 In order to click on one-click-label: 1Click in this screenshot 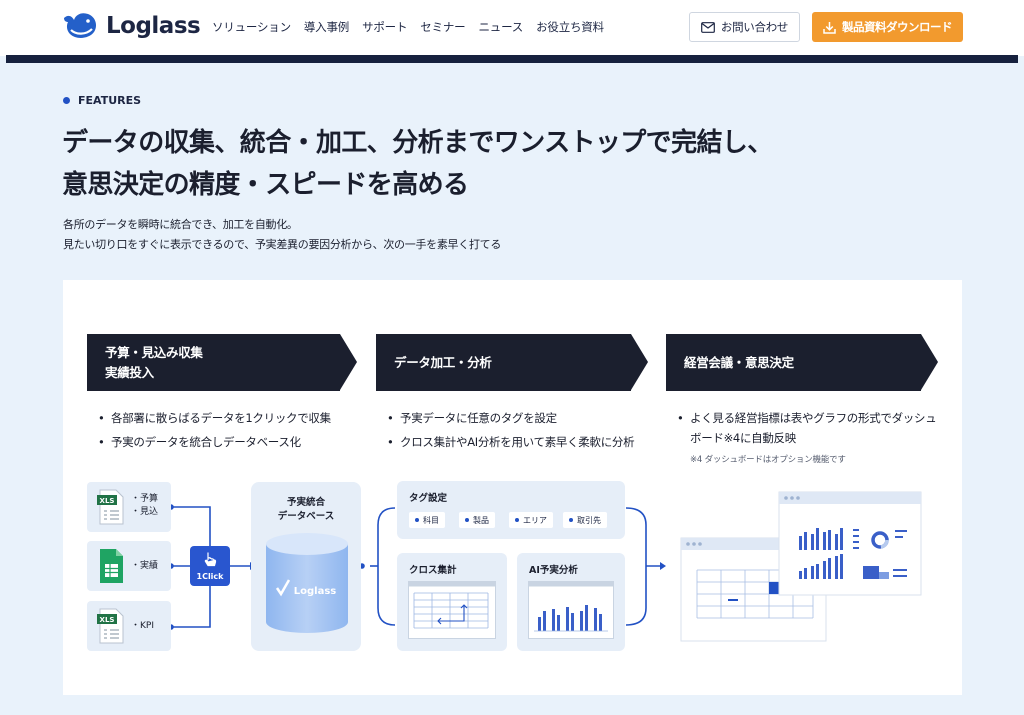, I will do `click(210, 576)`.